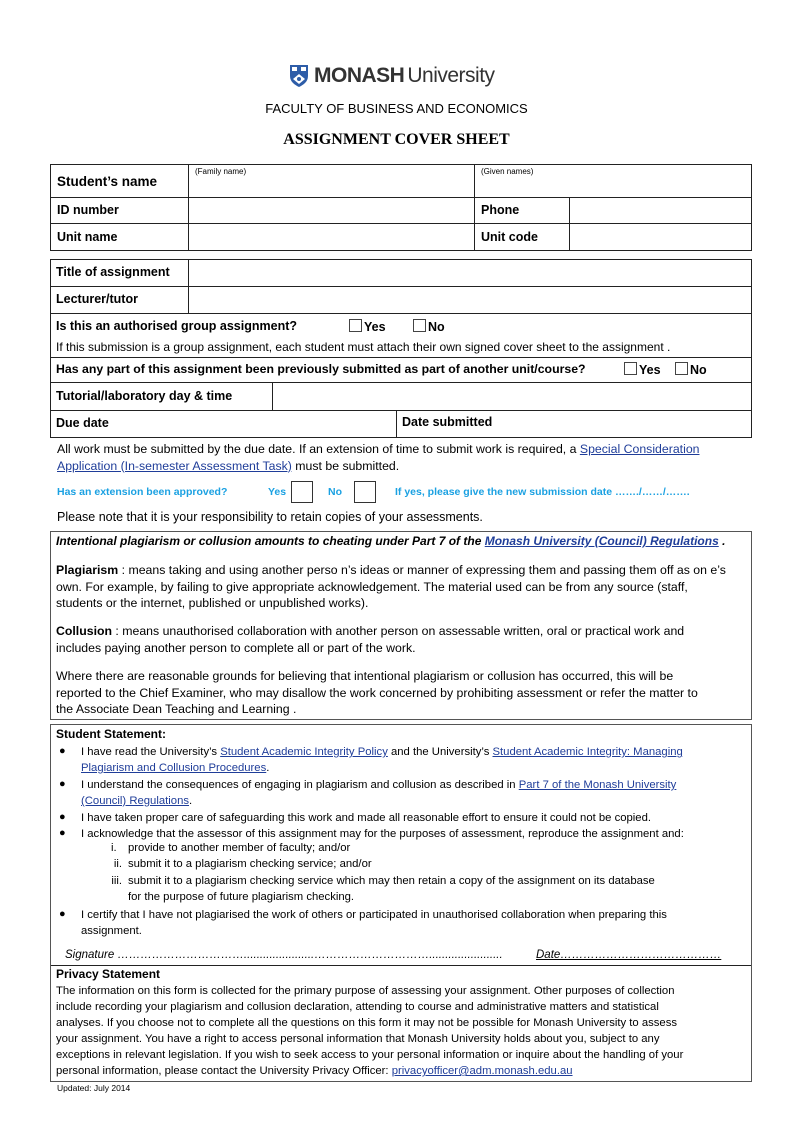  Describe the element at coordinates (429, 326) in the screenshot. I see `group-no-option: No` at that location.